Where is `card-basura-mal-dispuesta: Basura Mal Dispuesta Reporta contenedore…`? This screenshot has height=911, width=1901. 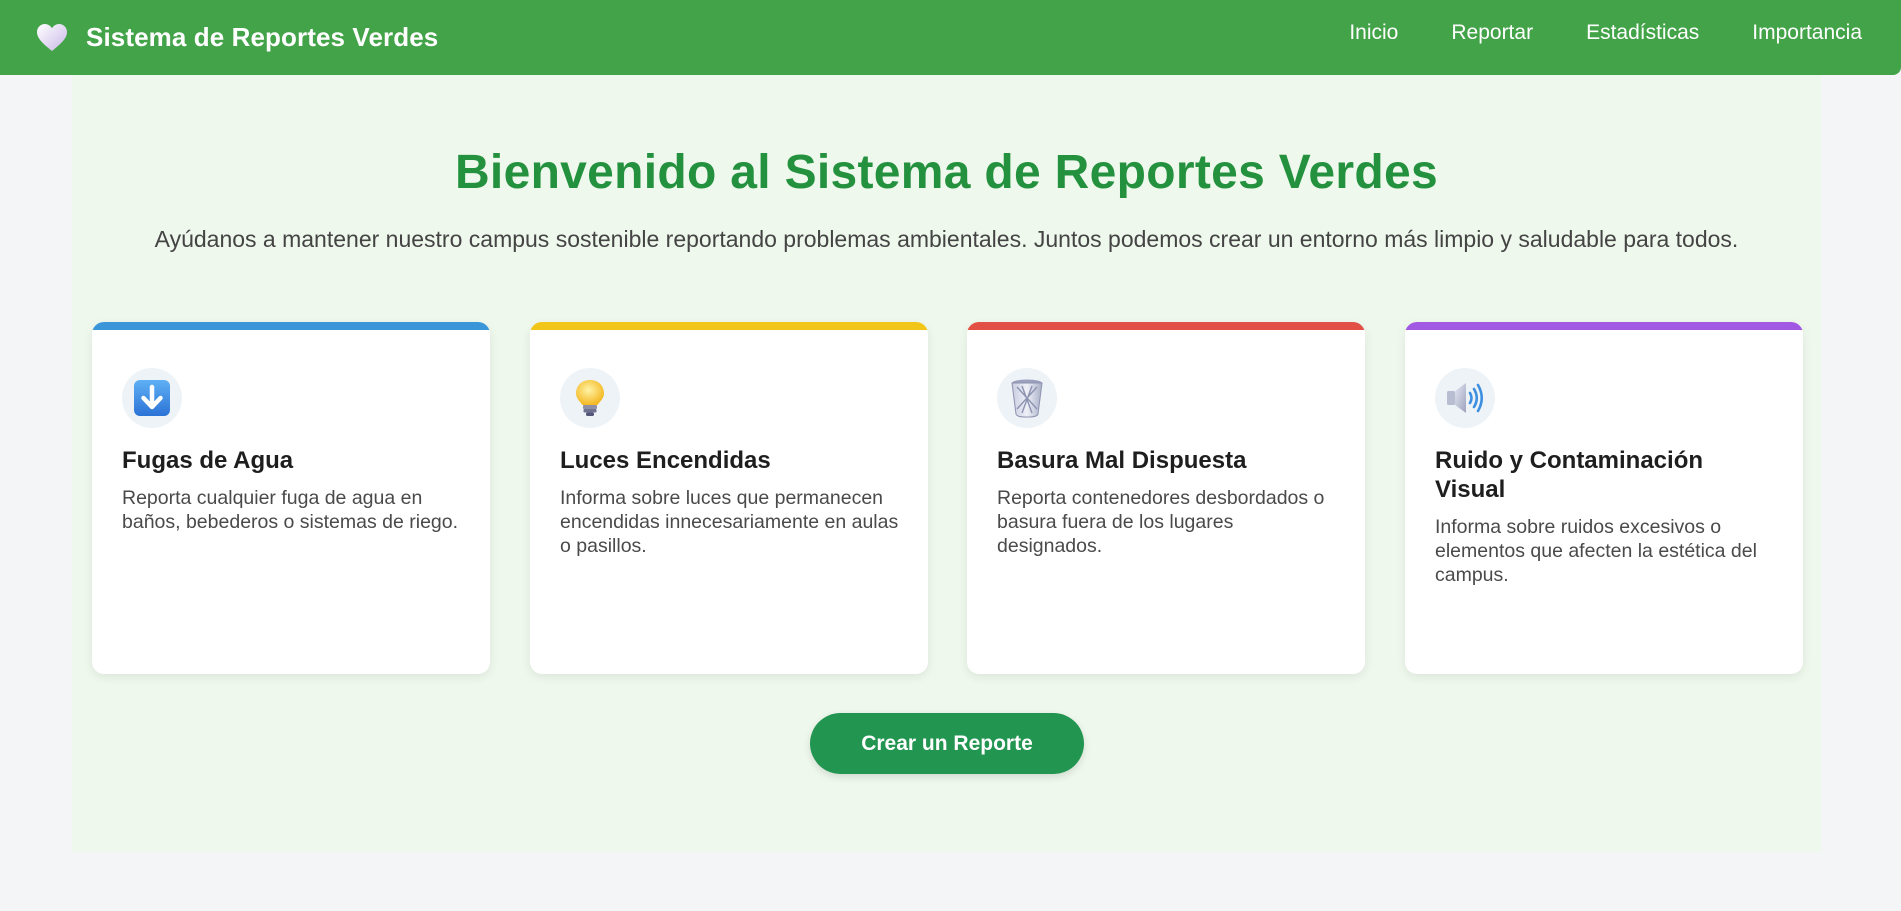
card-basura-mal-dispuesta: Basura Mal Dispuesta Reporta contenedore… is located at coordinates (1166, 498).